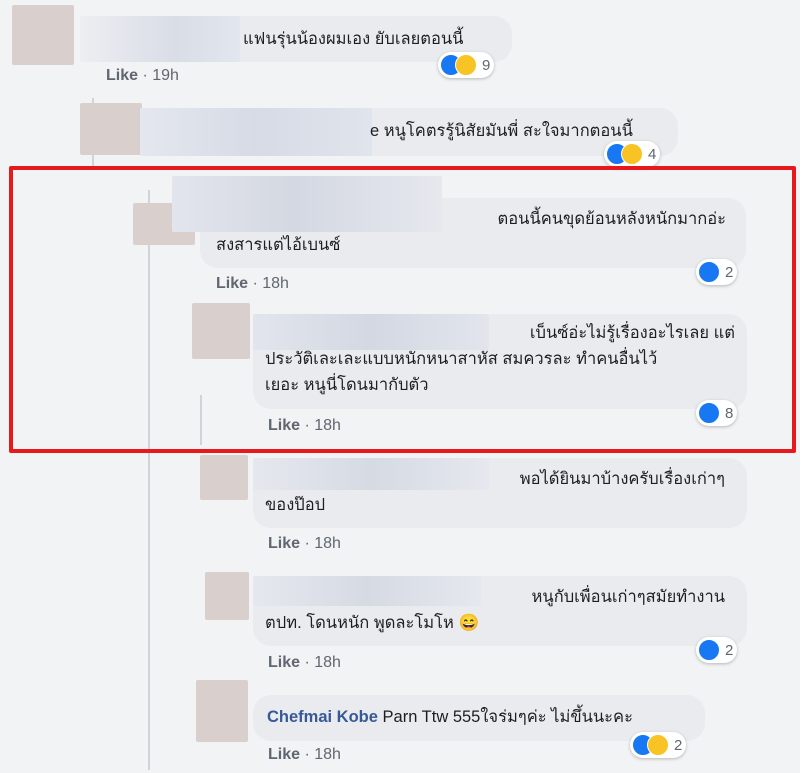 This screenshot has height=773, width=800. I want to click on comment-text: e หนูโคตรรู้นิสัยมันพี่ สะใจมากตอนนี้, so click(501, 131).